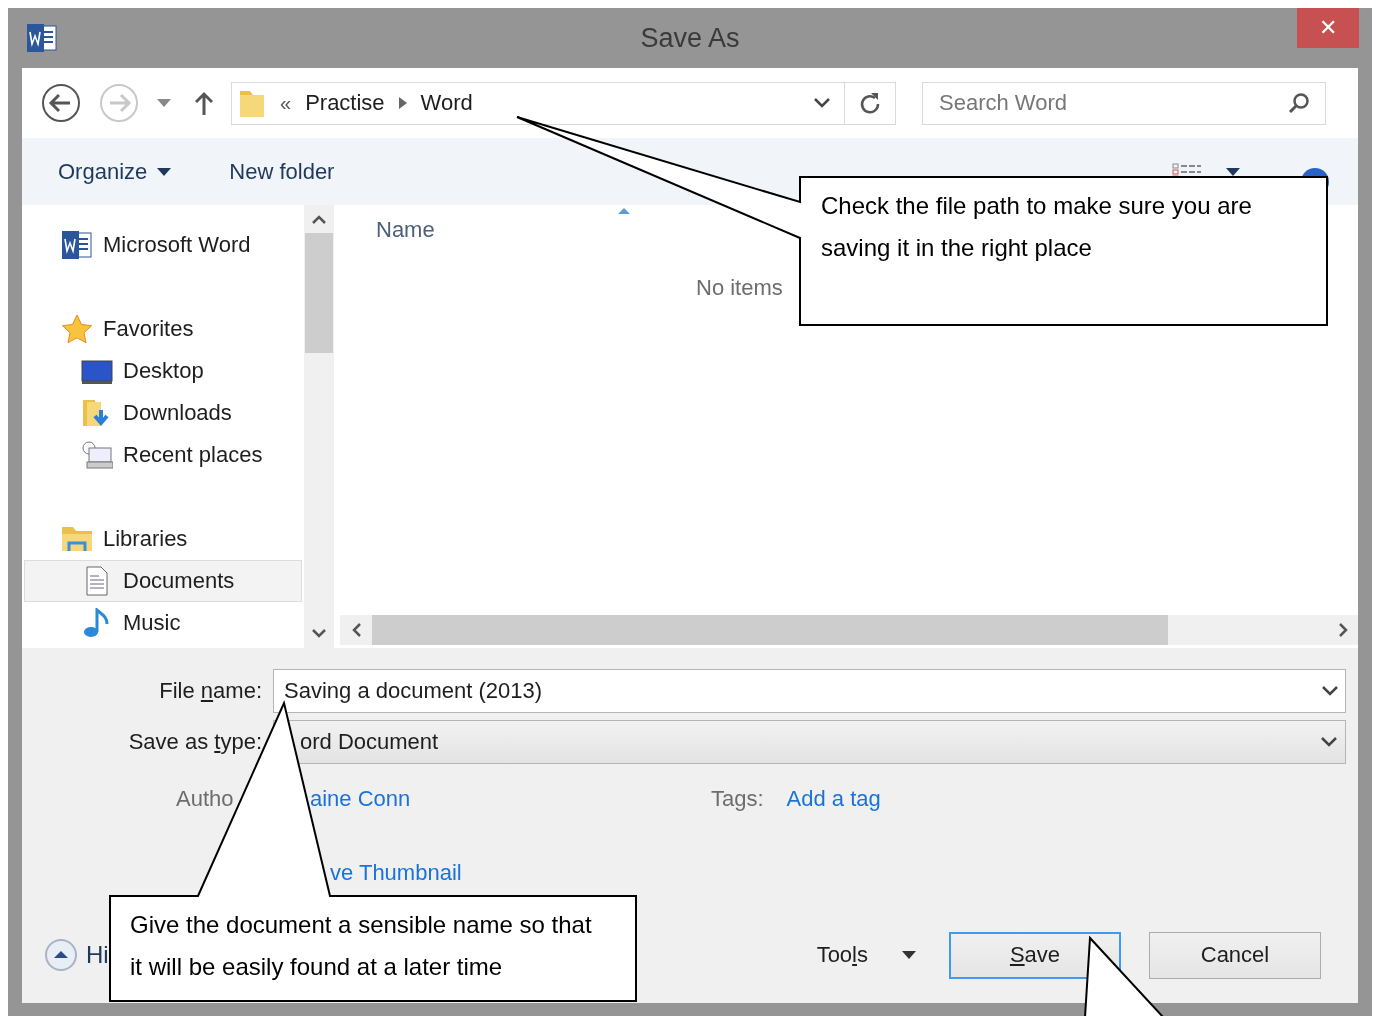 This screenshot has width=1379, height=1016. What do you see at coordinates (77, 329) in the screenshot?
I see `star-icon` at bounding box center [77, 329].